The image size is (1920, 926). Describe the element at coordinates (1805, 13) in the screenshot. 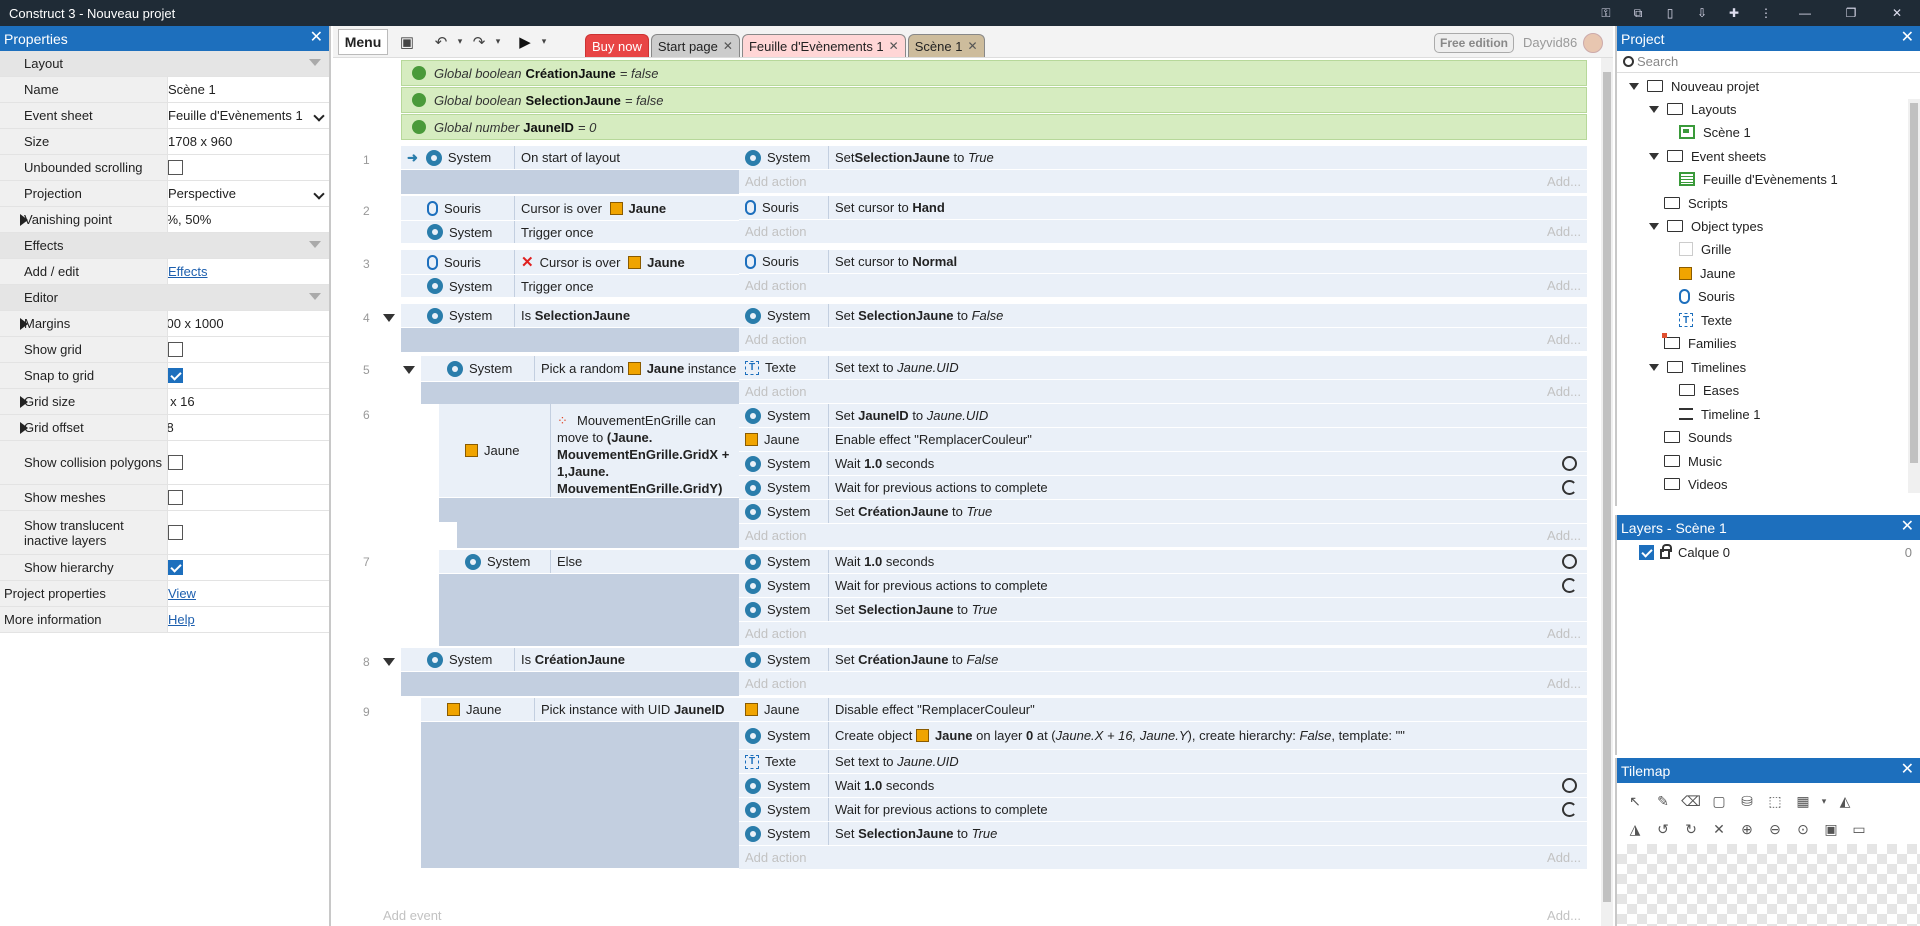

I see `minimize-button: —` at that location.